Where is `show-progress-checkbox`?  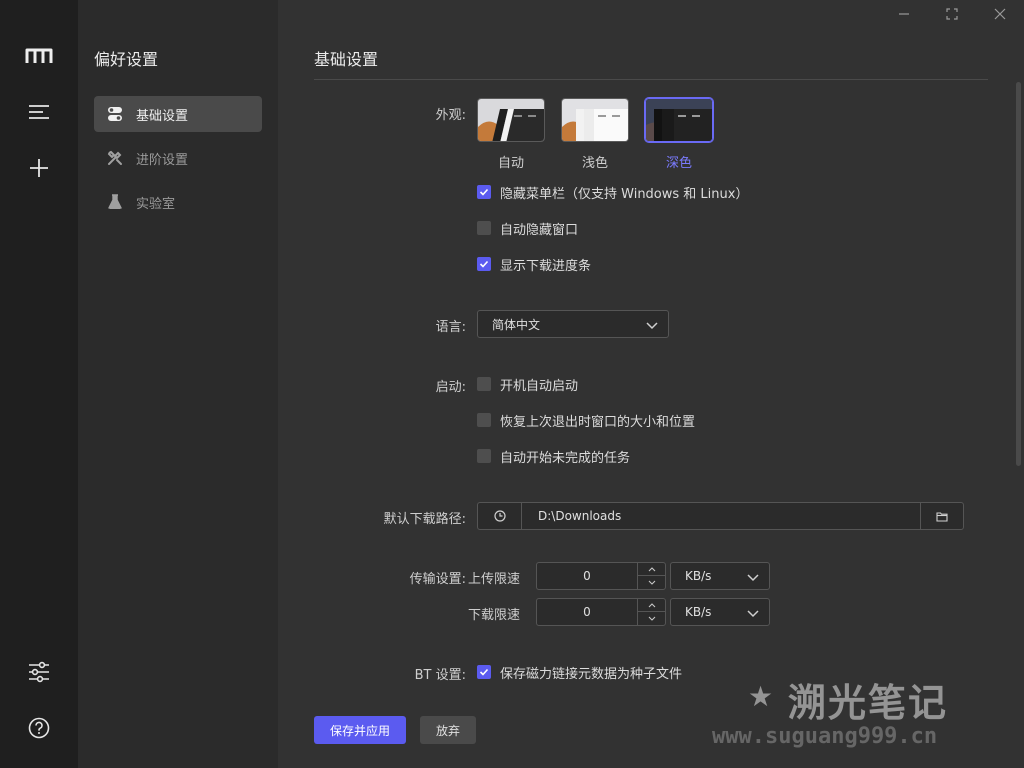 show-progress-checkbox is located at coordinates (484, 264).